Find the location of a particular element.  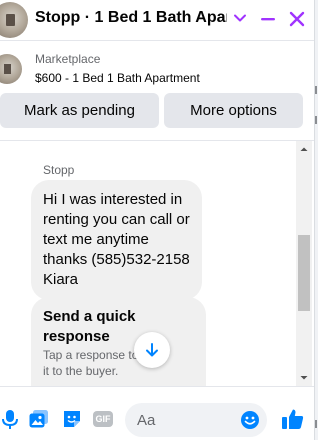

message-input-placeholder: Aa is located at coordinates (146, 420).